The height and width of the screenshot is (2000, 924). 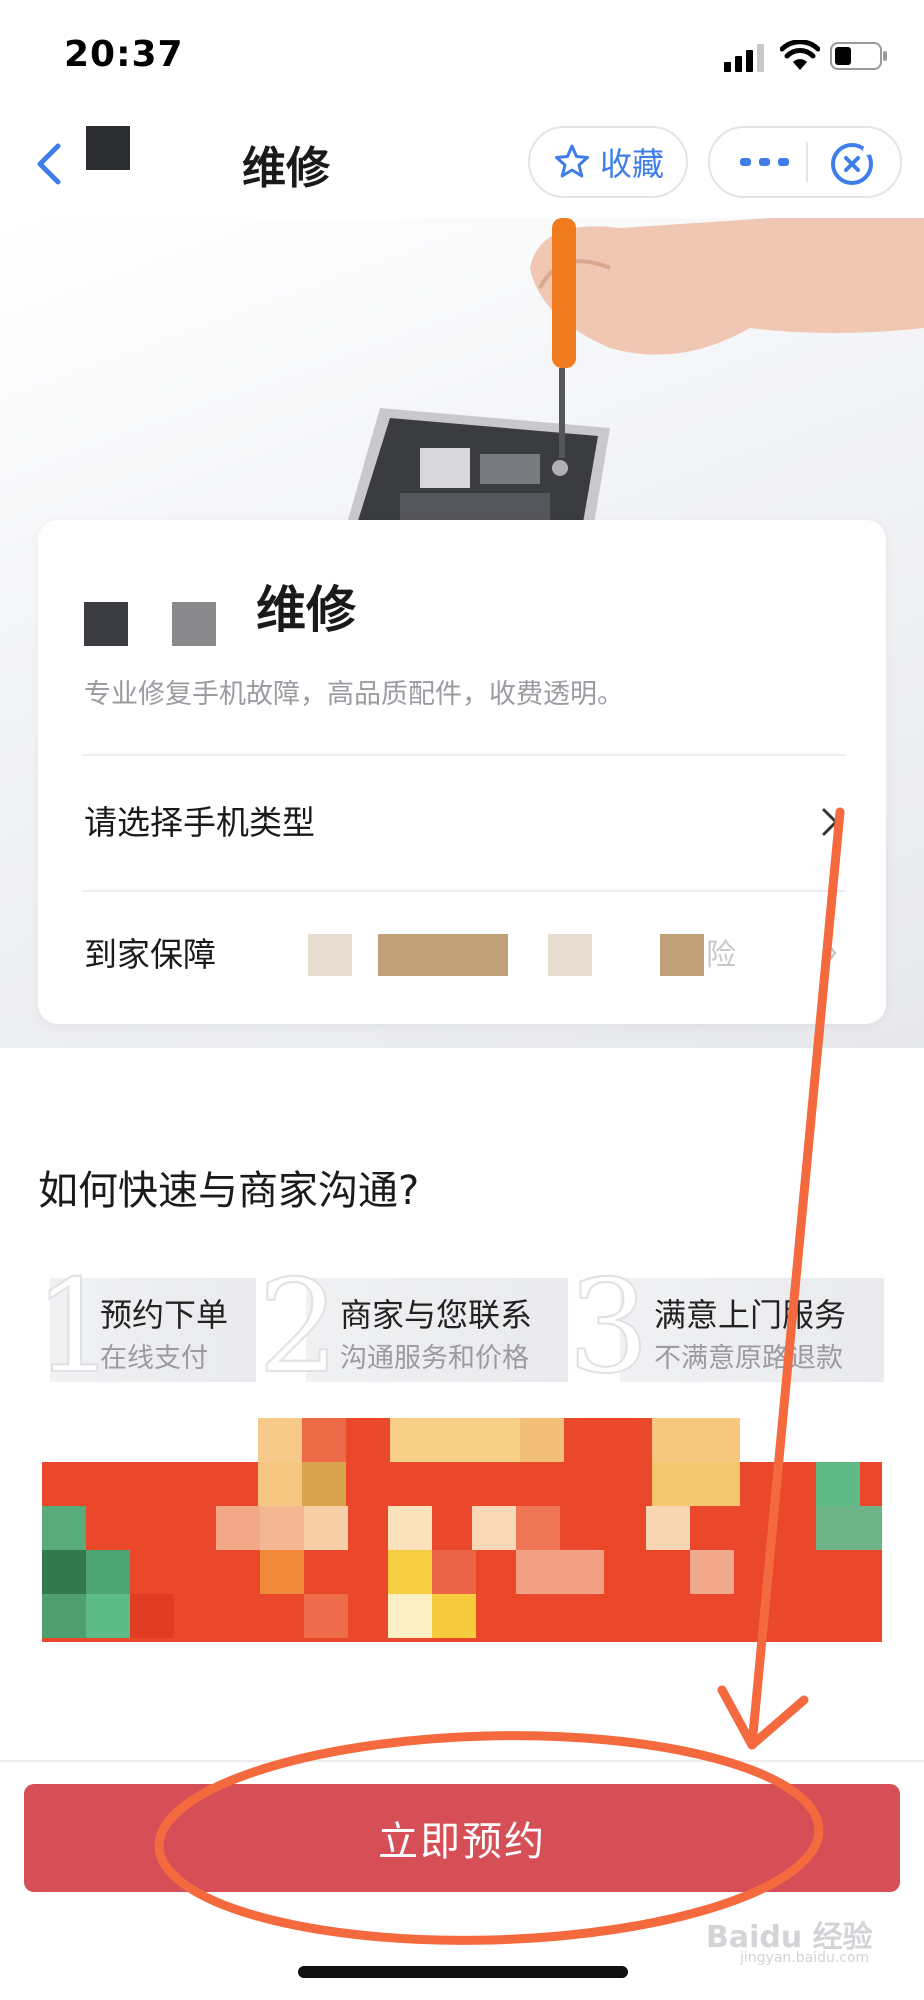 What do you see at coordinates (781, 1278) in the screenshot?
I see `annotation-arrow` at bounding box center [781, 1278].